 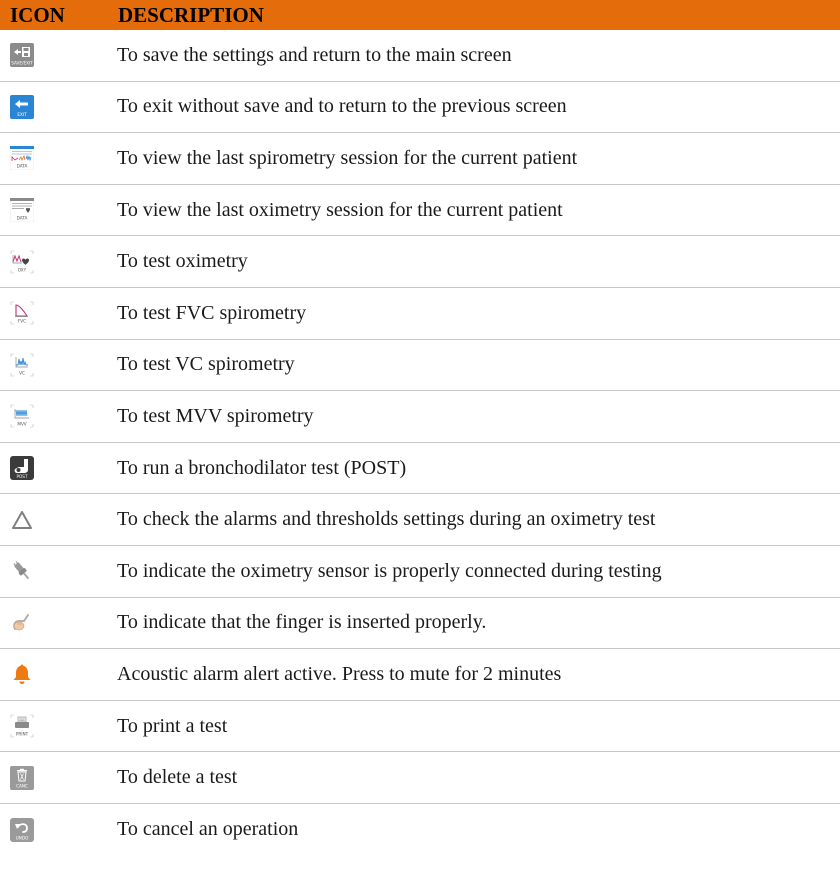 I want to click on row-description: To test FVC spirometry, so click(x=212, y=312).